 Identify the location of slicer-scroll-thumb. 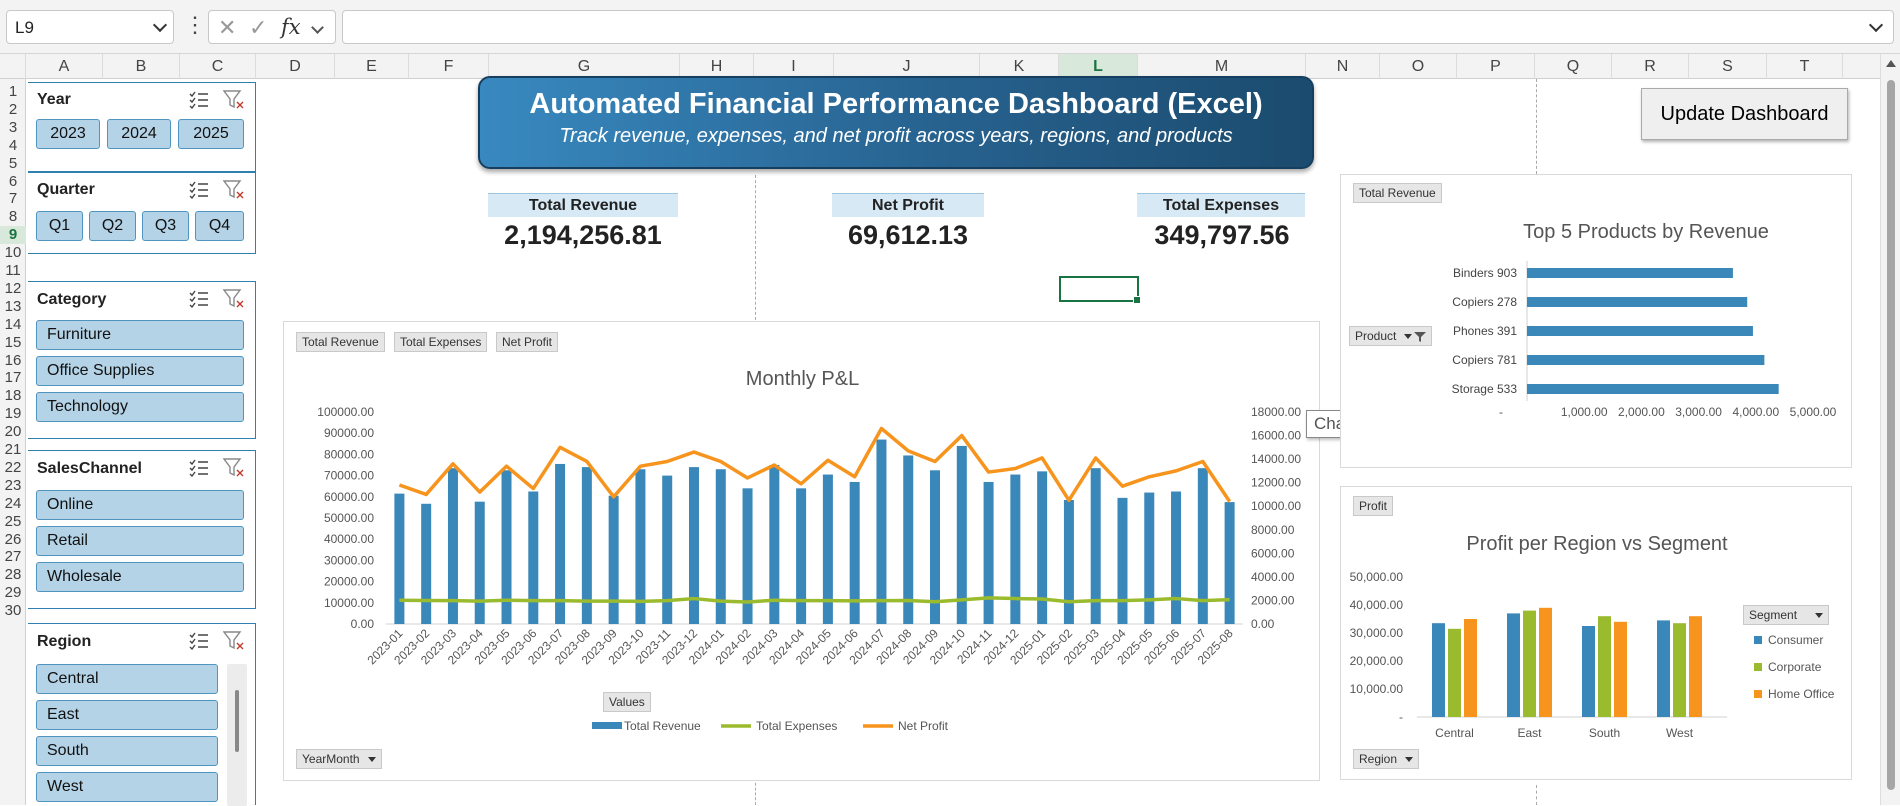
(237, 721).